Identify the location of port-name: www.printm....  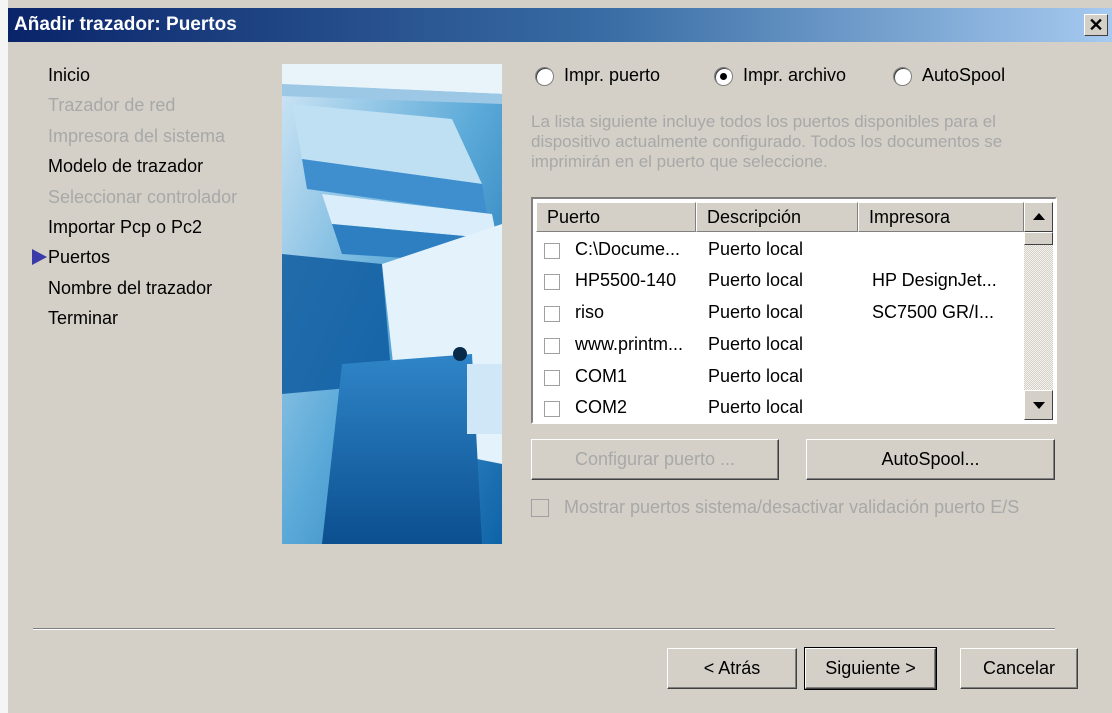
(629, 344).